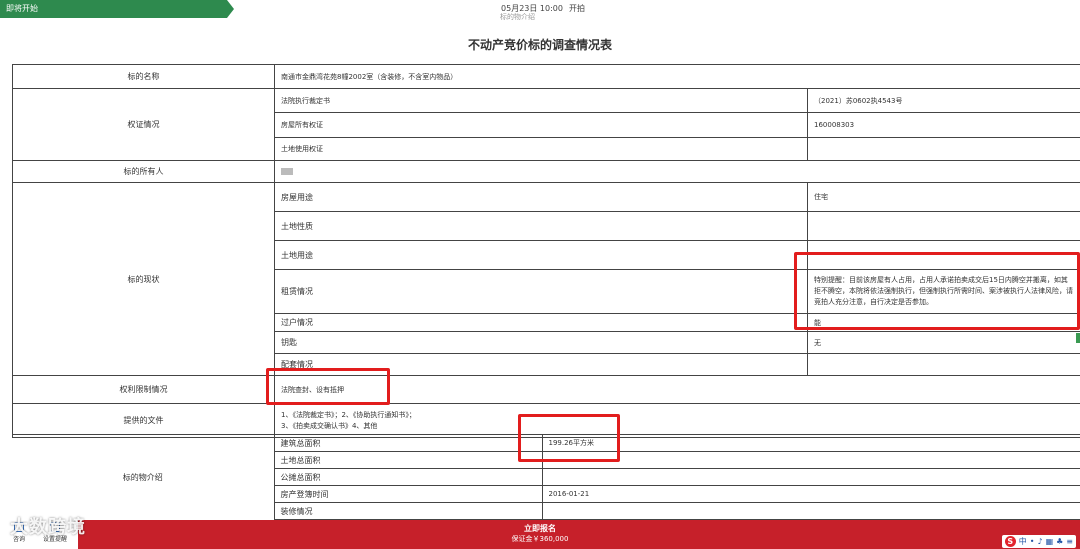 The width and height of the screenshot is (1080, 549). I want to click on signup-label: 立即报名, so click(540, 528).